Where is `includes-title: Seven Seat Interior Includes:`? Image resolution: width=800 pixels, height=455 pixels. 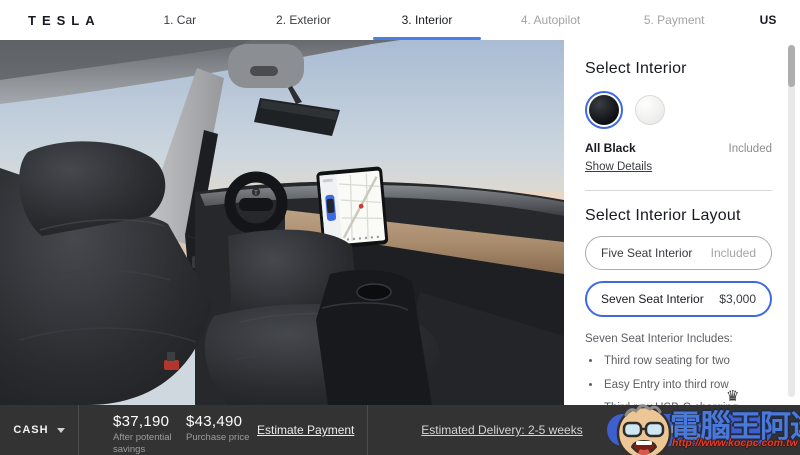
includes-title: Seven Seat Interior Includes: is located at coordinates (659, 339).